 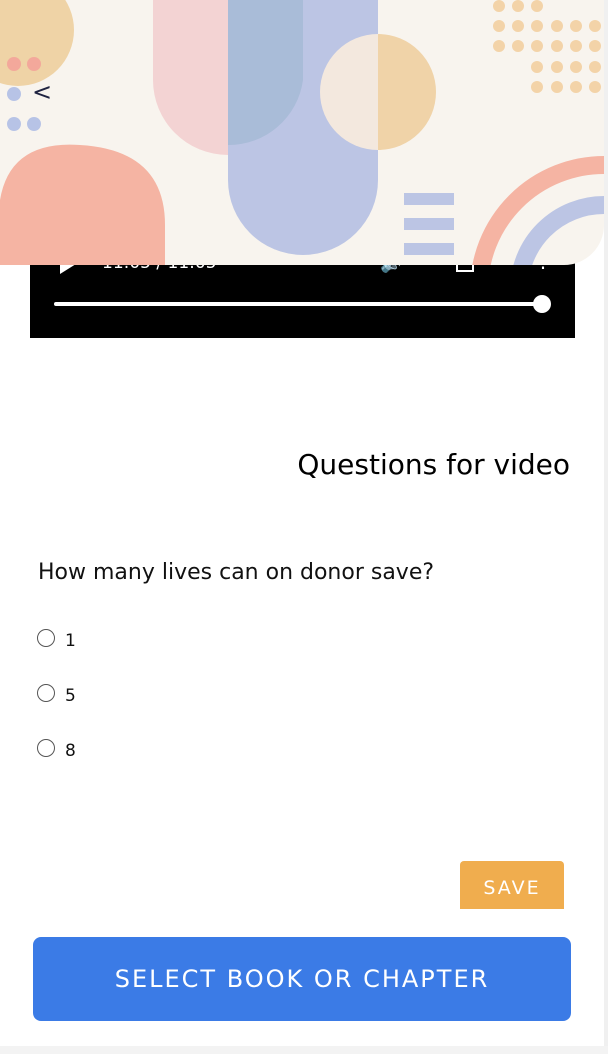 I want to click on questions-title: Questions for video, so click(x=433, y=464).